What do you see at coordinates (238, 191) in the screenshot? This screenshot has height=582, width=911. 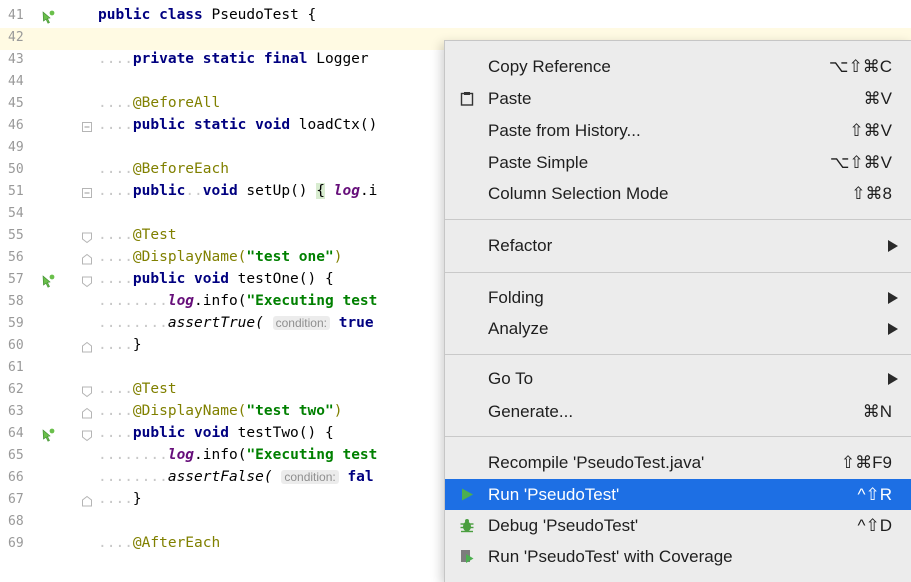 I see `code-text: ....public..void setUp() { log.i` at bounding box center [238, 191].